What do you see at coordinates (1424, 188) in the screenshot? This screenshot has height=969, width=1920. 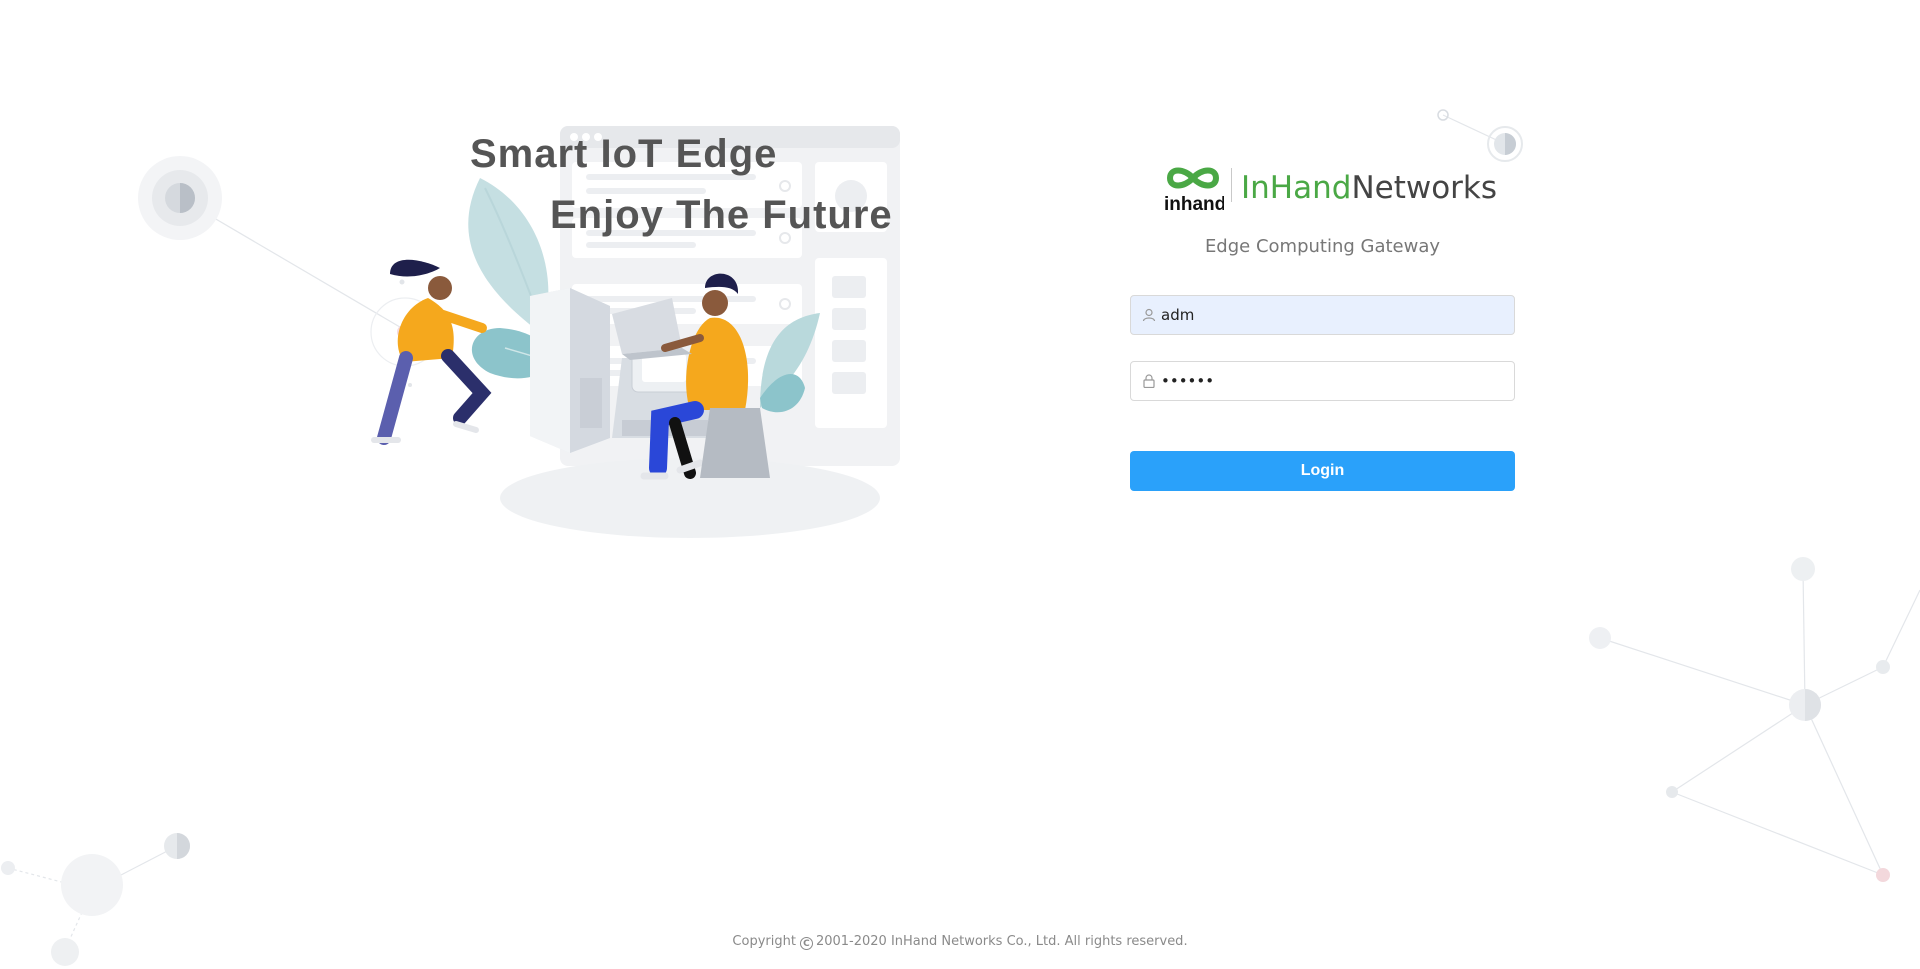 I see `brand-name-networks: Networks` at bounding box center [1424, 188].